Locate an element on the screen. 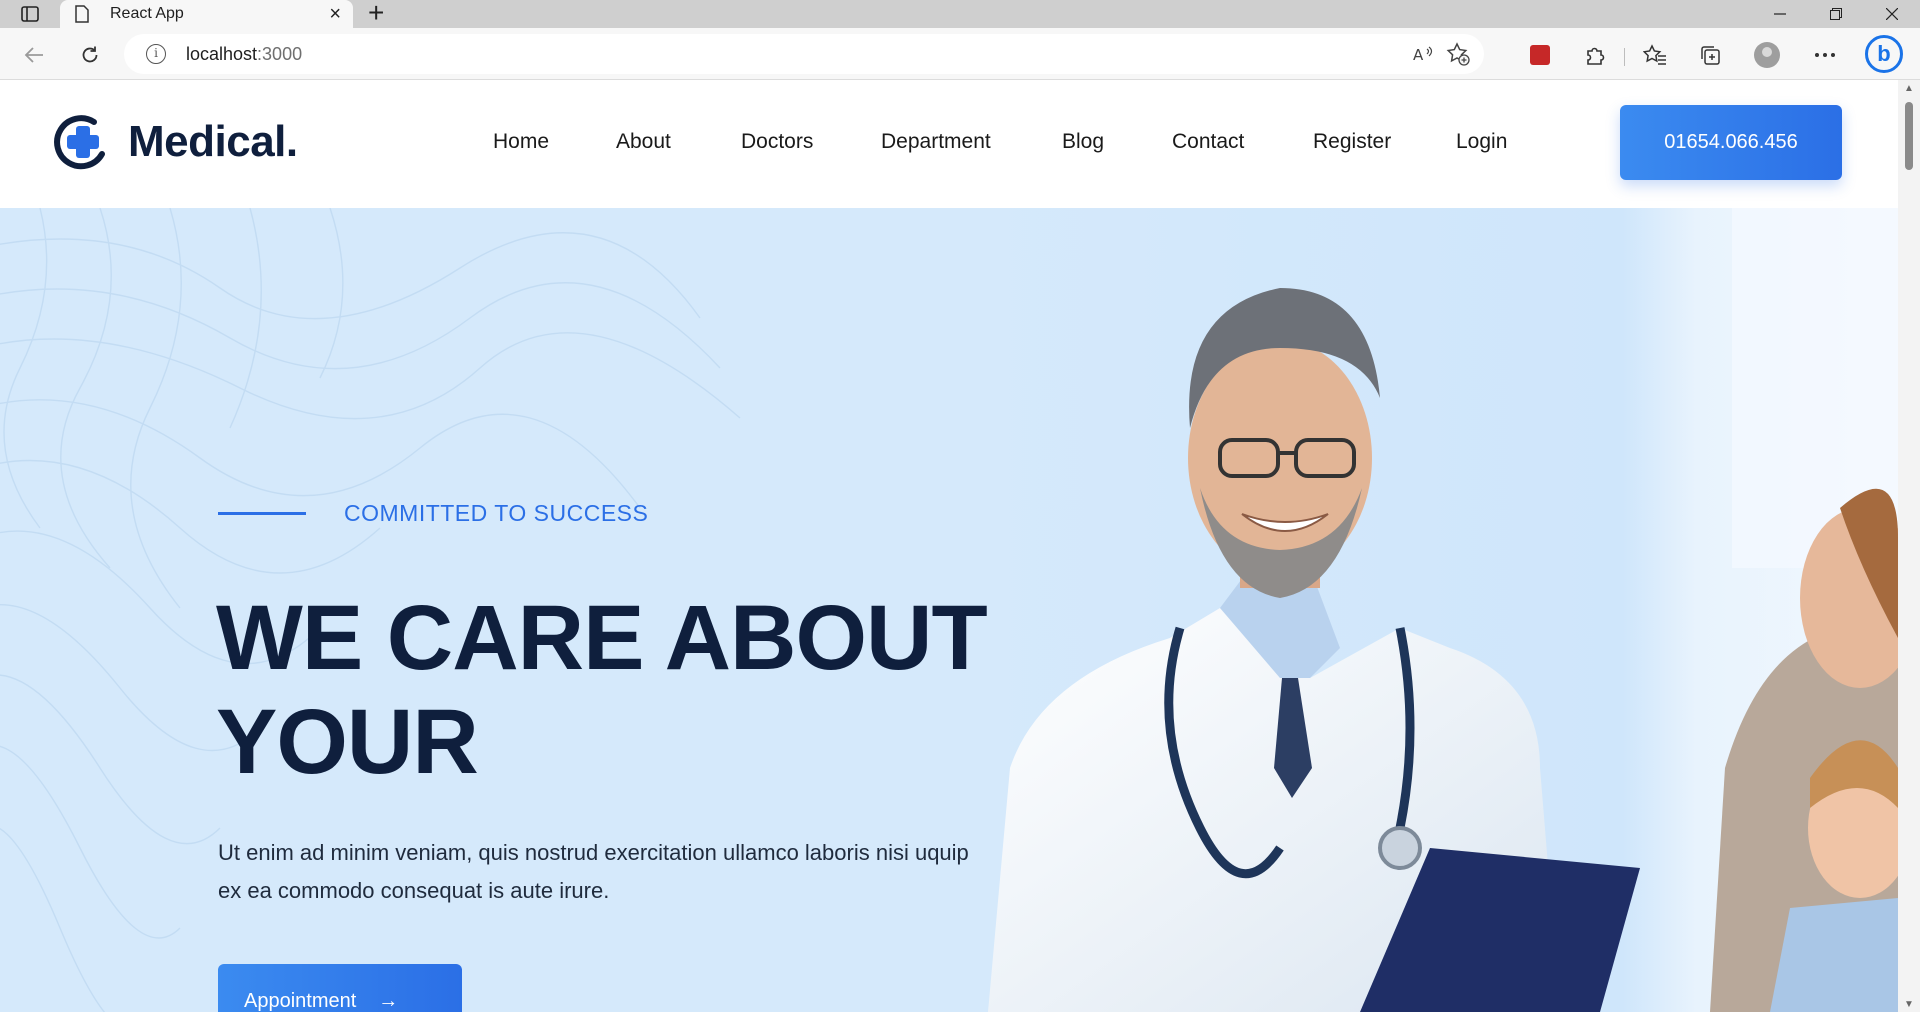 The width and height of the screenshot is (1920, 1012). scroll-thumb is located at coordinates (1909, 136).